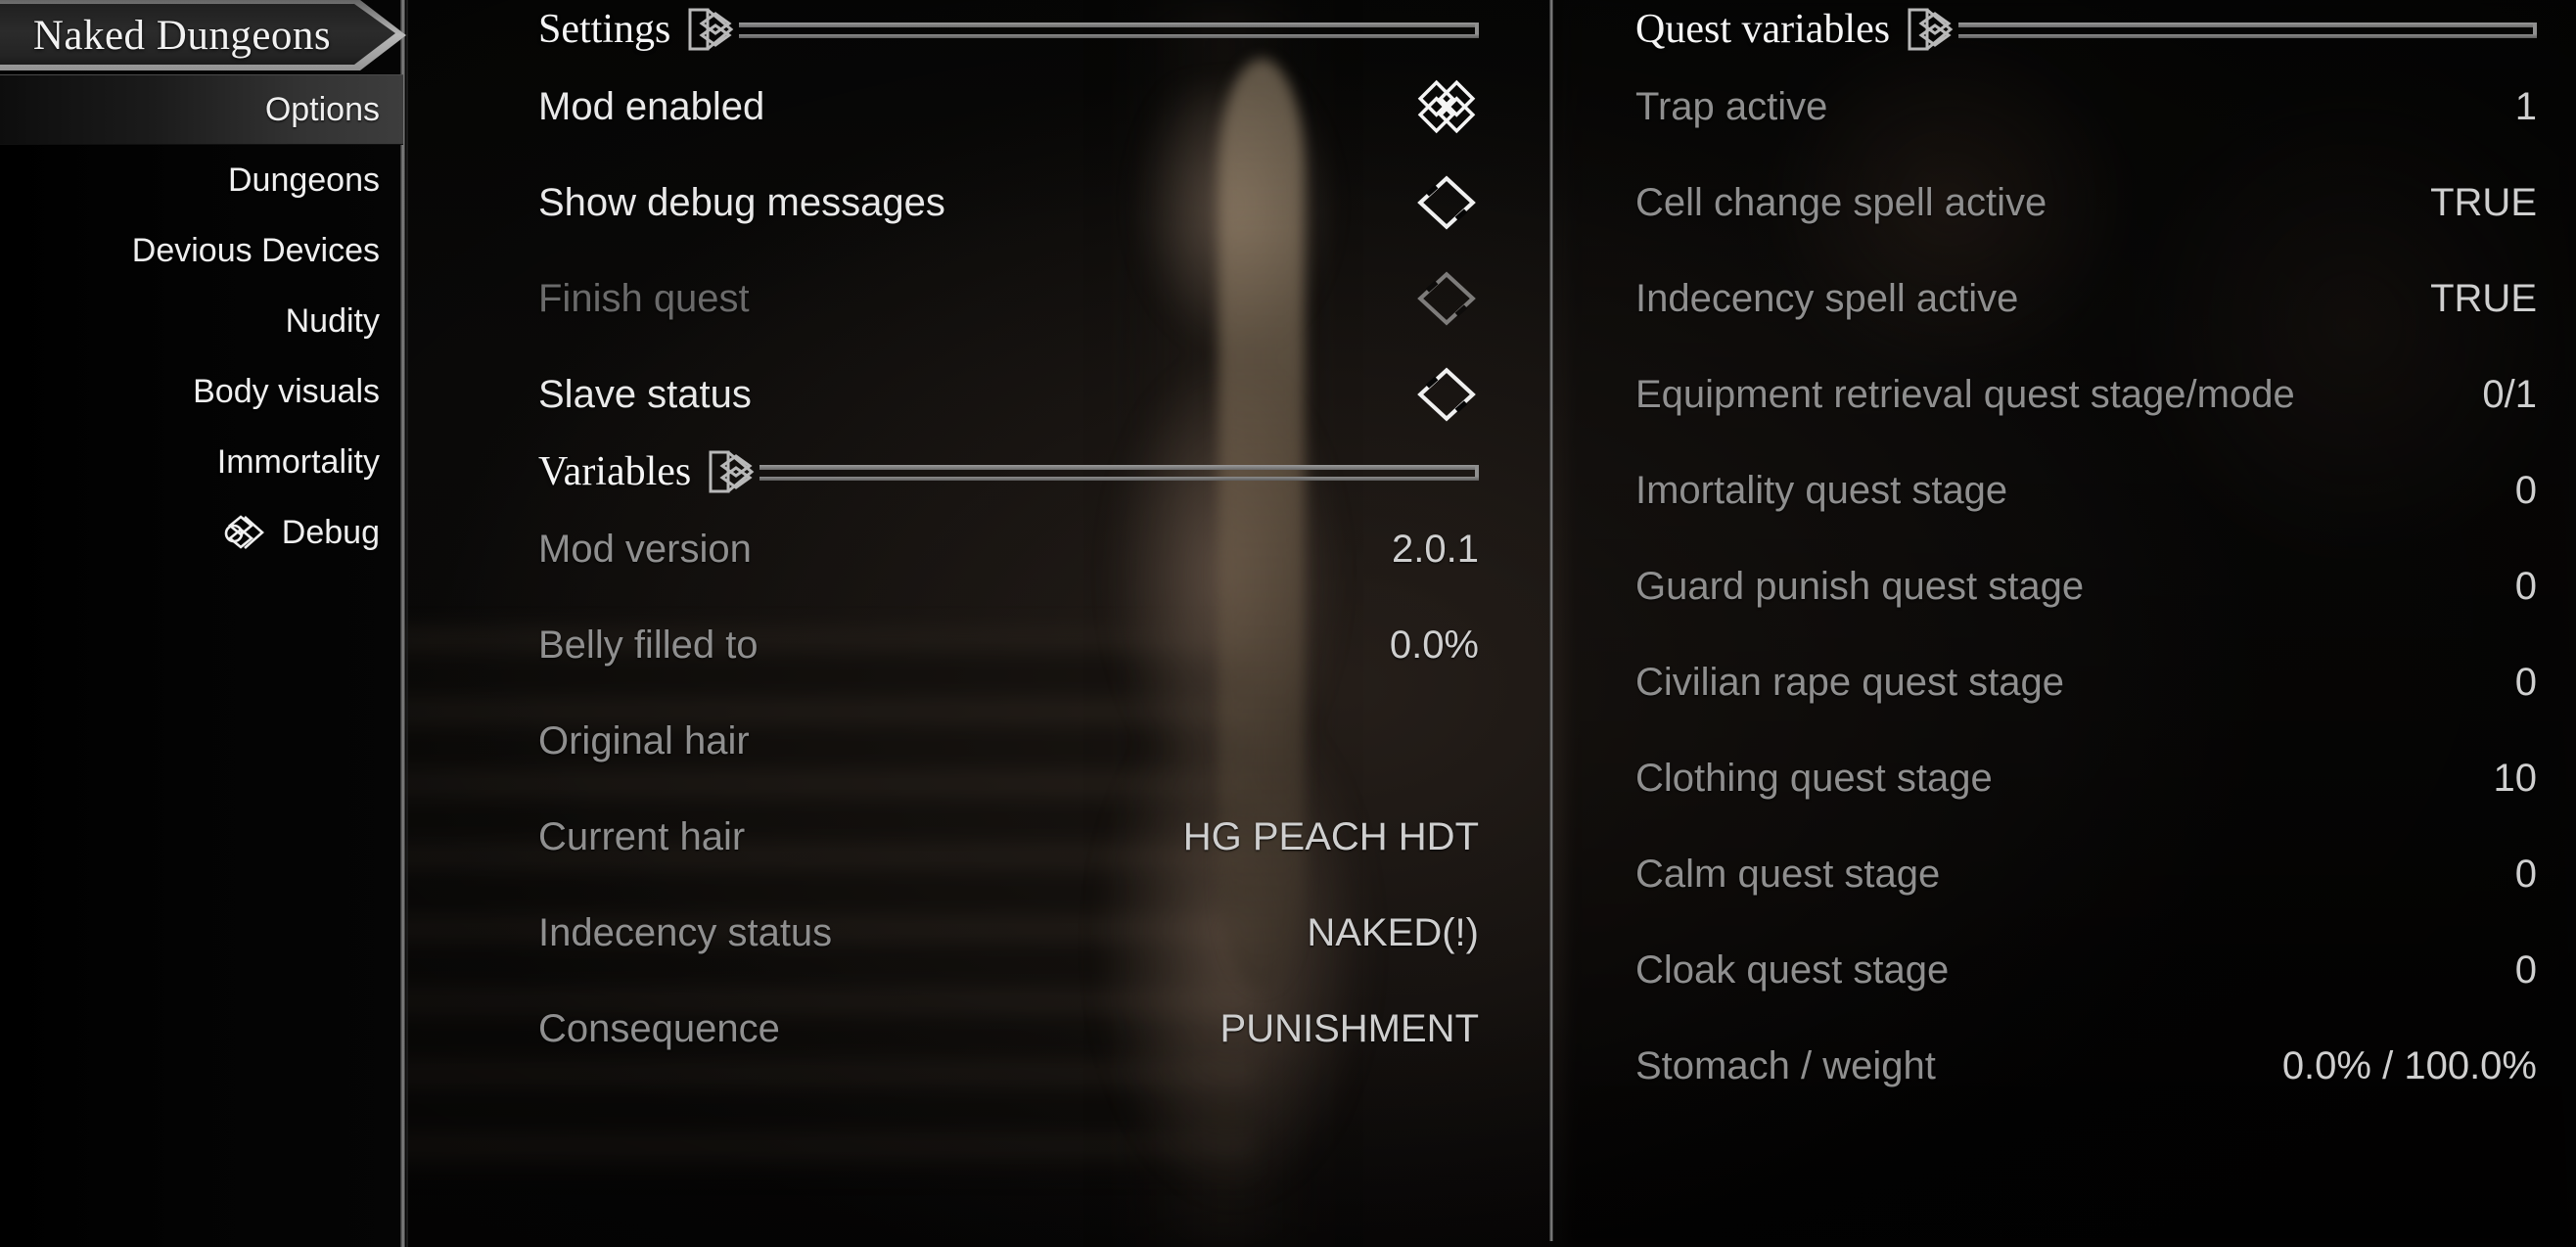 The width and height of the screenshot is (2576, 1247). I want to click on variable-label: Cell change spell active, so click(1841, 202).